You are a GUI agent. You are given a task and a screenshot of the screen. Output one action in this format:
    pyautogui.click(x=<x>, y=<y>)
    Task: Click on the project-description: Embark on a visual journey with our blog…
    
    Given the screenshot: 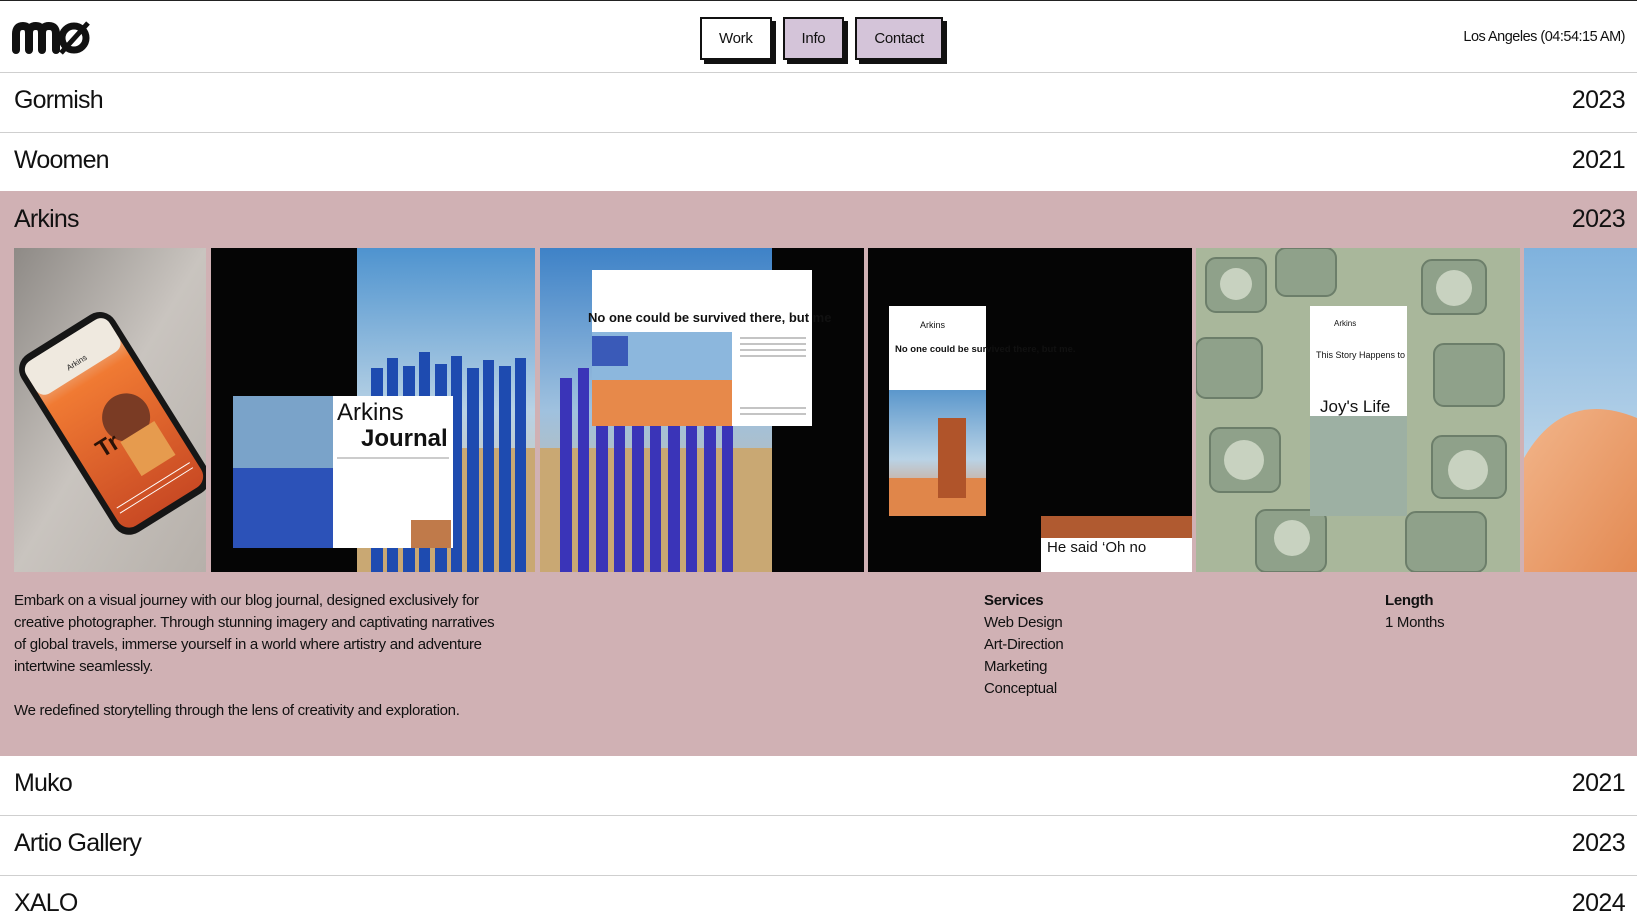 What is the action you would take?
    pyautogui.click(x=259, y=656)
    